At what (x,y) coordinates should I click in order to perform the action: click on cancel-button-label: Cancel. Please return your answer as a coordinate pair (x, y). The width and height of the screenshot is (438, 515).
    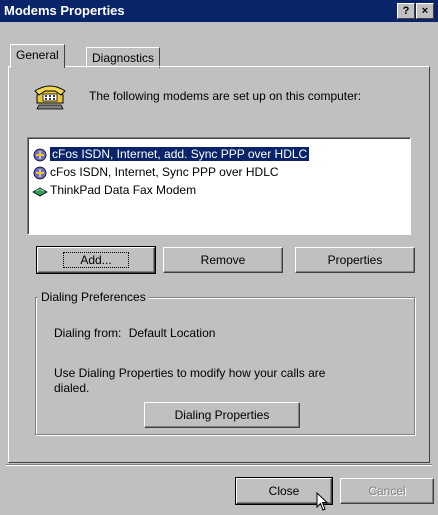
    Looking at the image, I should click on (387, 491).